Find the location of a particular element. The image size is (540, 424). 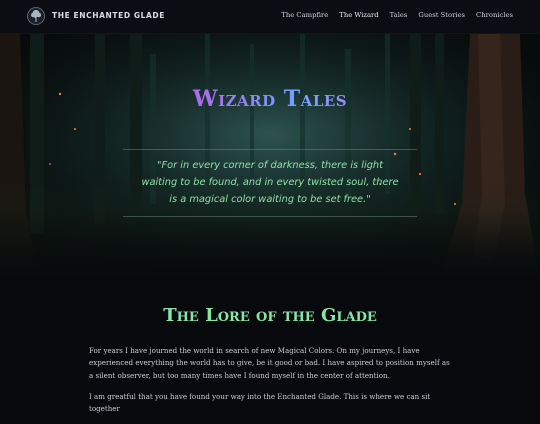

nav-link-tales: Tales is located at coordinates (399, 15).